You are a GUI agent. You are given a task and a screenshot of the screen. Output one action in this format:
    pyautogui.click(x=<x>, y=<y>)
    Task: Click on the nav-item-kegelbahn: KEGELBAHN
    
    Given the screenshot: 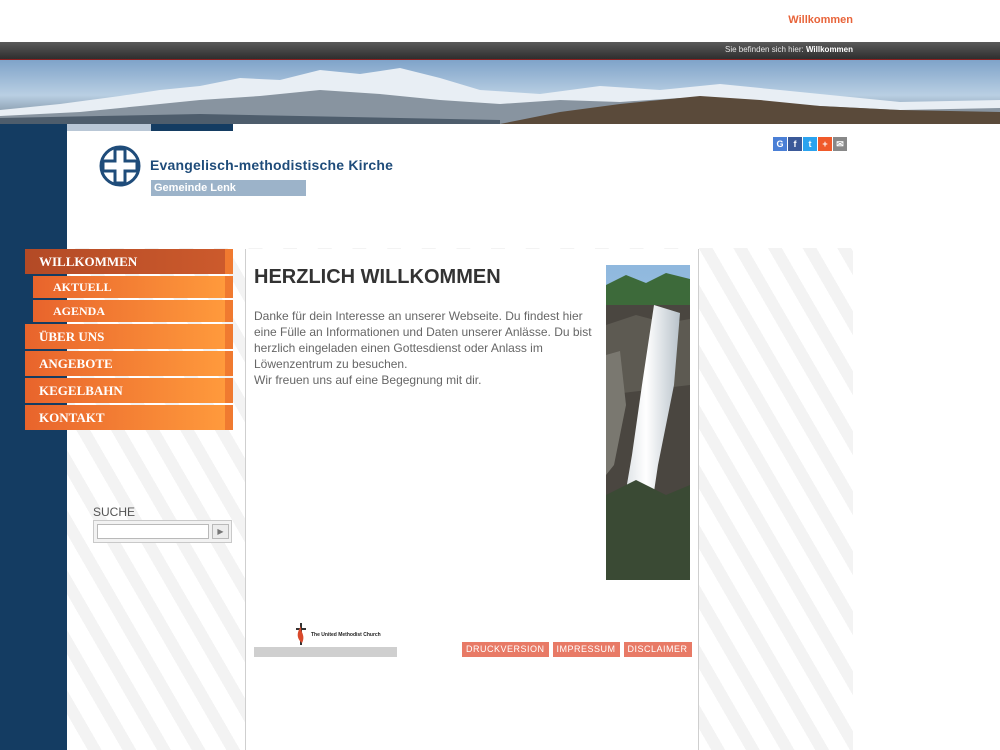 What is the action you would take?
    pyautogui.click(x=129, y=390)
    